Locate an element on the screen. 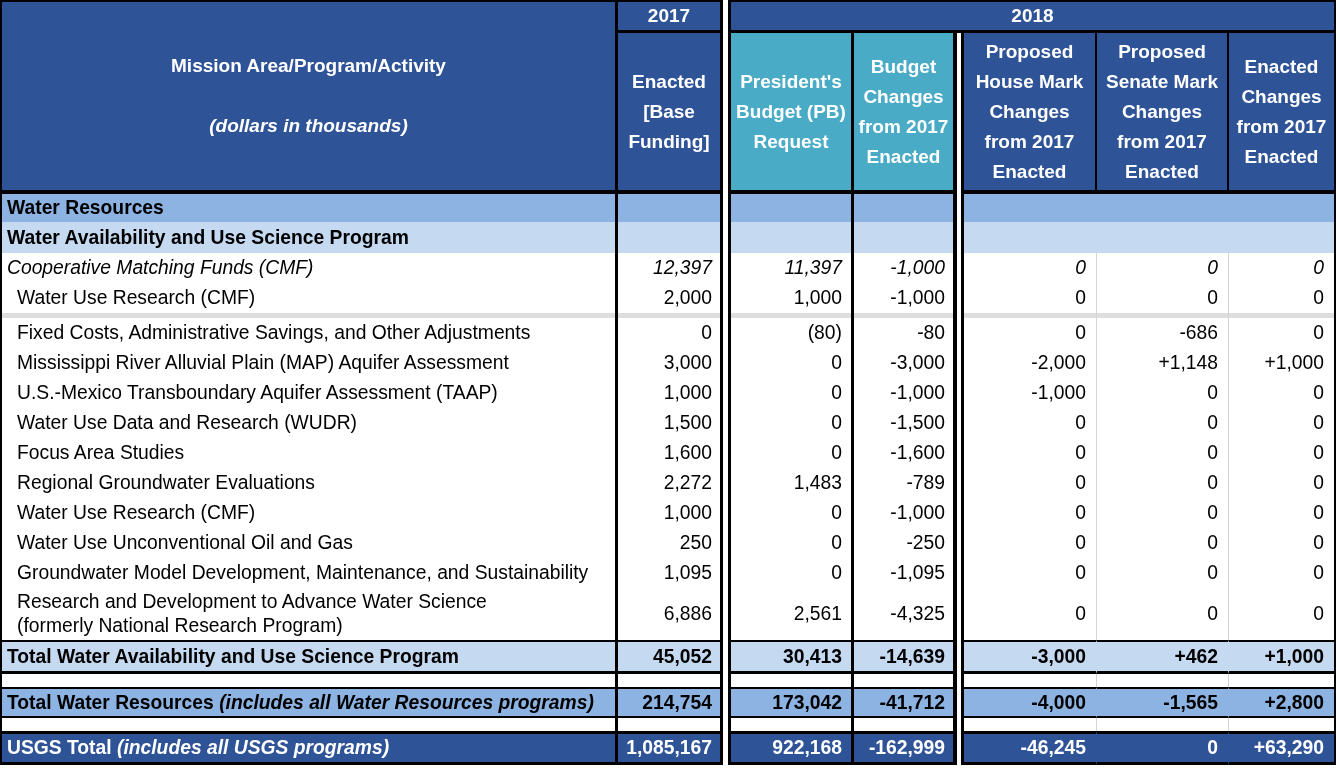 The width and height of the screenshot is (1336, 769). table-cell: 922,168 is located at coordinates (791, 748).